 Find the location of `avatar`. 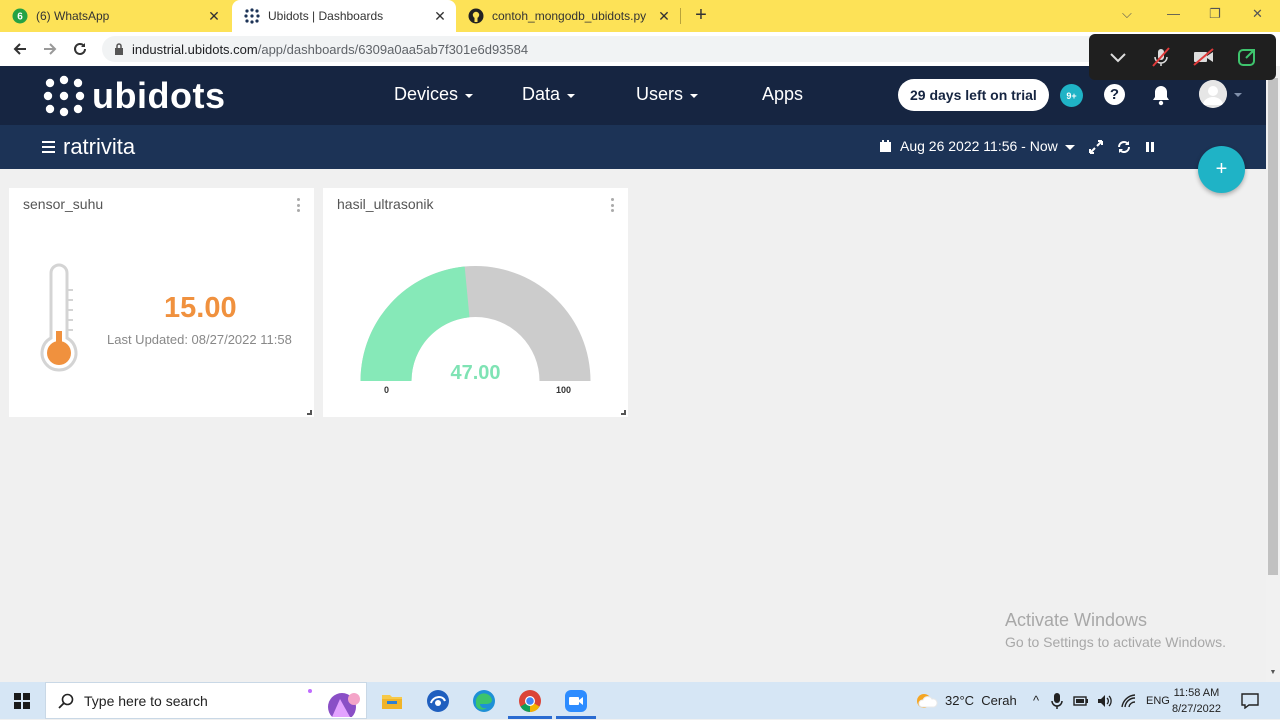

avatar is located at coordinates (1213, 94).